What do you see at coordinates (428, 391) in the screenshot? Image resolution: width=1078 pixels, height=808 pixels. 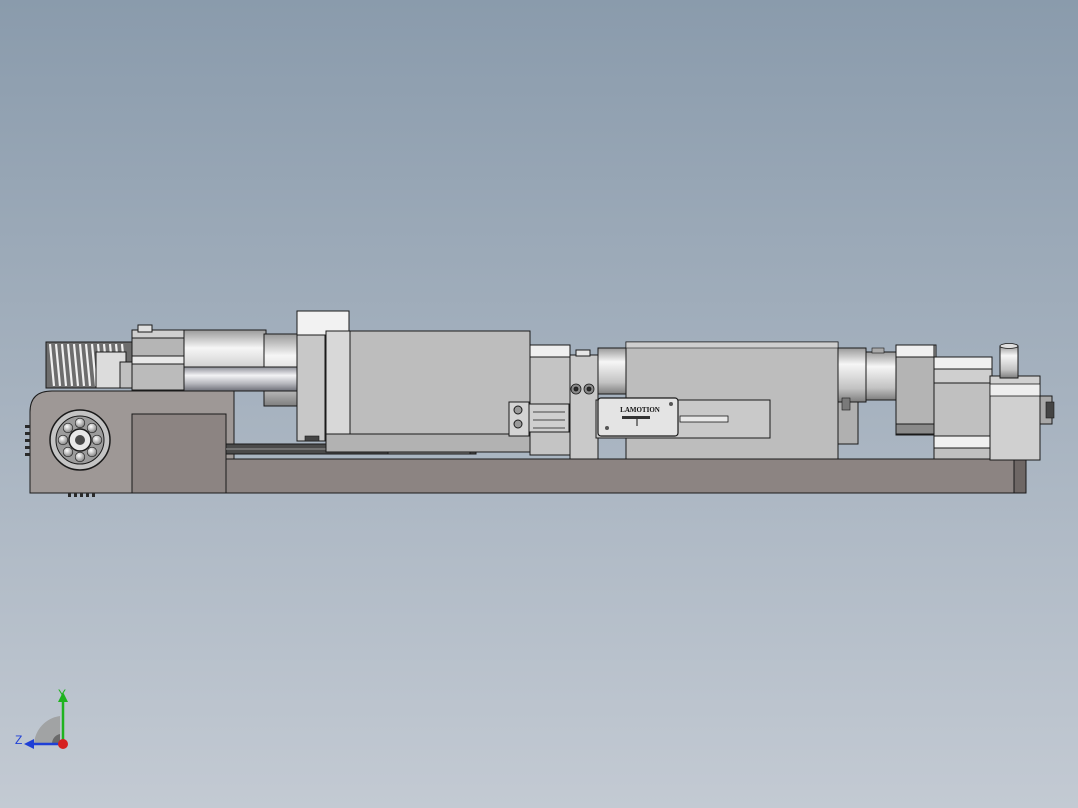 I see `main-body-block` at bounding box center [428, 391].